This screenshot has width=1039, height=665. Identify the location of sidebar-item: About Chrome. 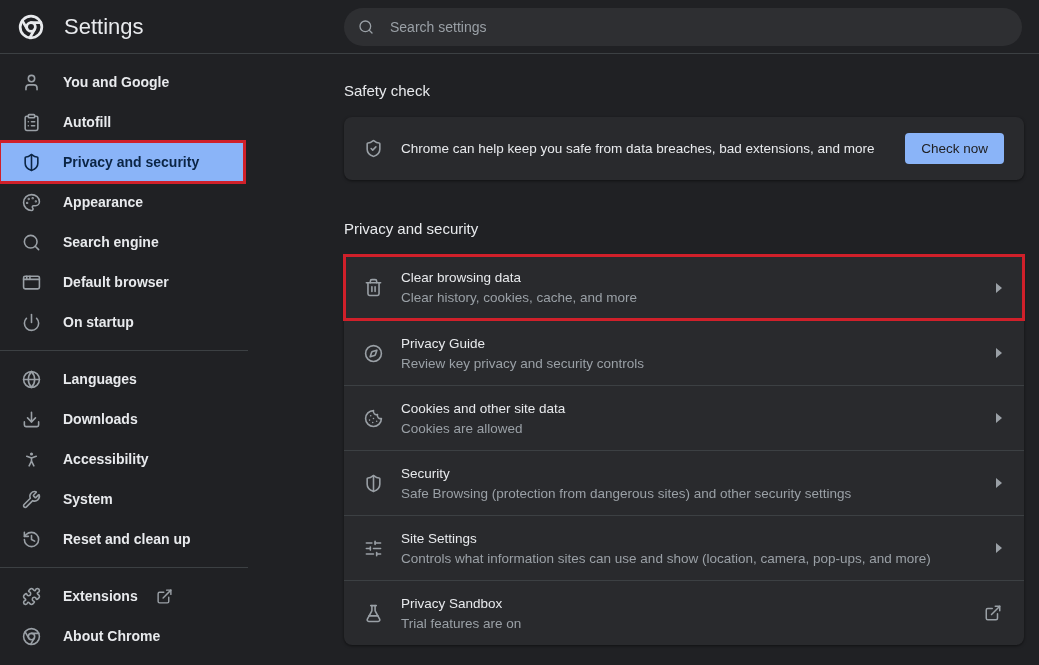
(122, 636).